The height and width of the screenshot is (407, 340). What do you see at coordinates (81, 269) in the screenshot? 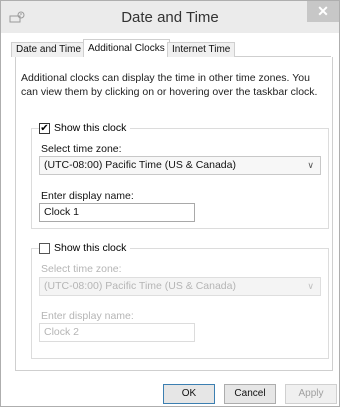
I see `clock2-timezone-label: Select time zone:` at bounding box center [81, 269].